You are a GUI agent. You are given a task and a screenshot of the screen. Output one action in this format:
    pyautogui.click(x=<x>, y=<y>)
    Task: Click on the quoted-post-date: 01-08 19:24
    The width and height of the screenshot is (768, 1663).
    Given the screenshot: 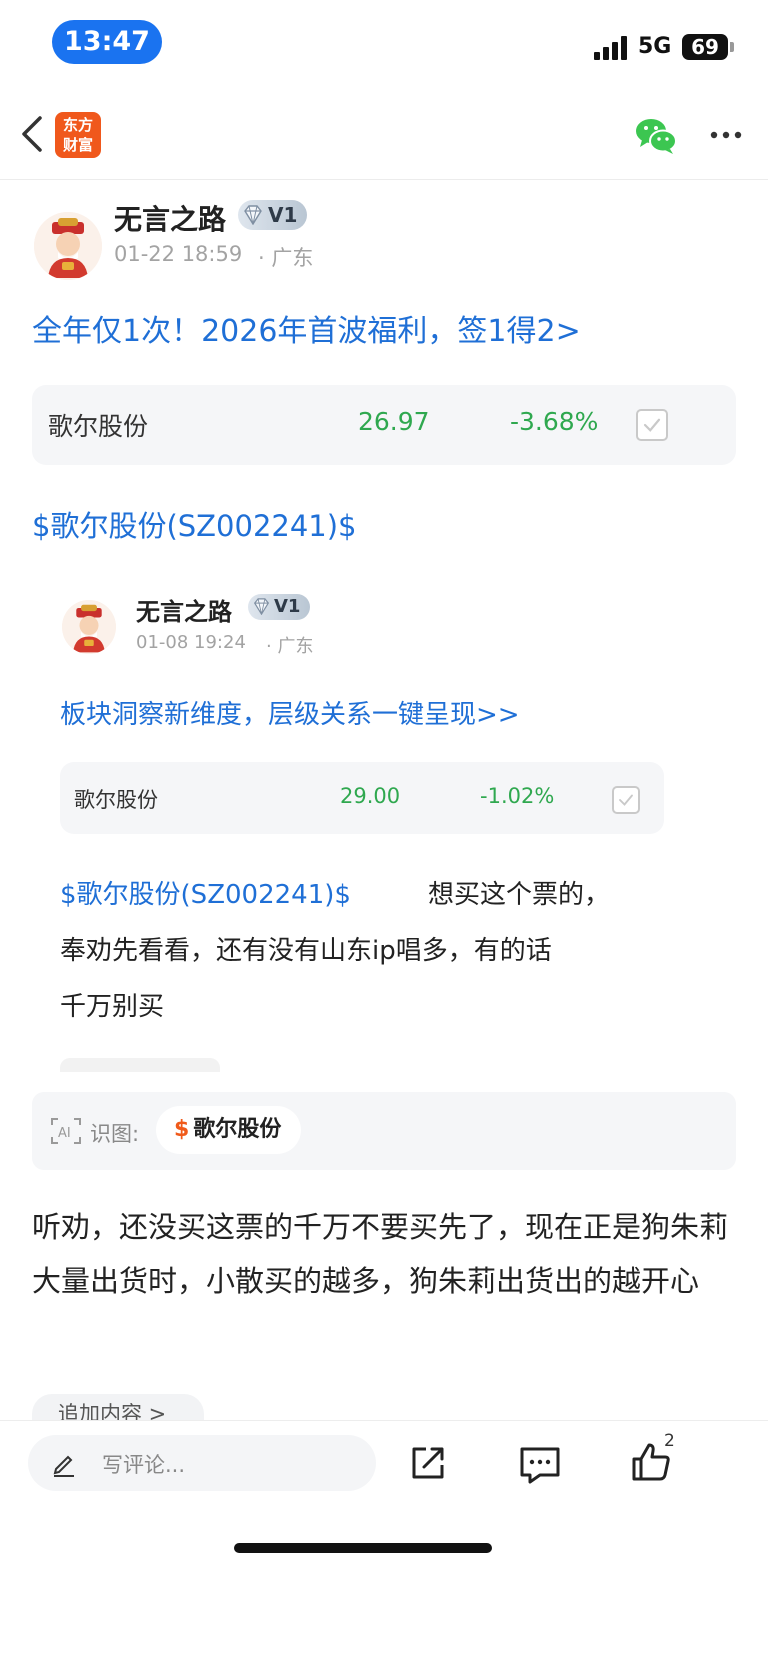 What is the action you would take?
    pyautogui.click(x=191, y=642)
    